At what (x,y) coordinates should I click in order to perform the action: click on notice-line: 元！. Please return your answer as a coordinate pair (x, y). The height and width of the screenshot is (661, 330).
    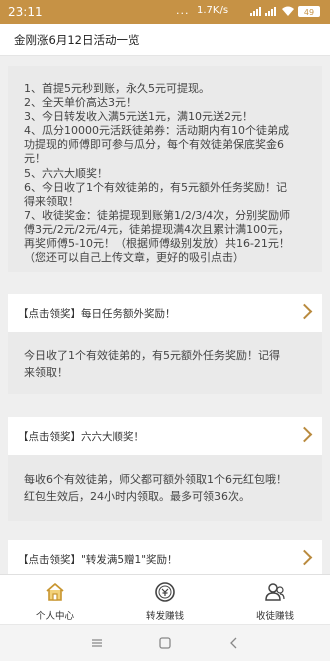
    Looking at the image, I should click on (35, 159).